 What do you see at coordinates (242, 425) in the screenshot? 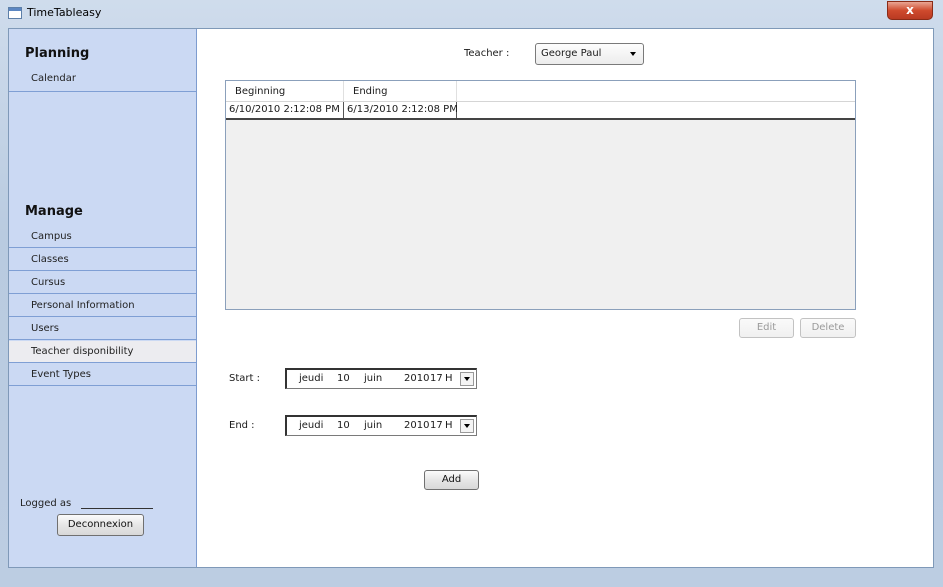
I see `end-label: End :` at bounding box center [242, 425].